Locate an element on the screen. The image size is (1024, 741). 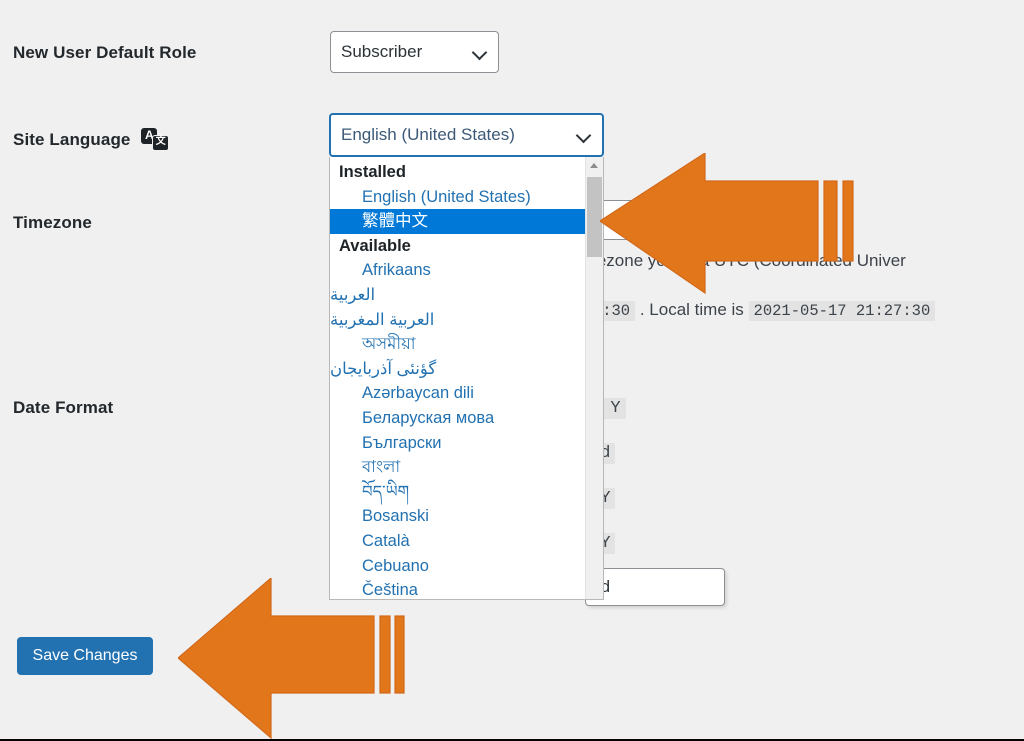
new-user-default-role-select: Subscriber is located at coordinates (414, 52).